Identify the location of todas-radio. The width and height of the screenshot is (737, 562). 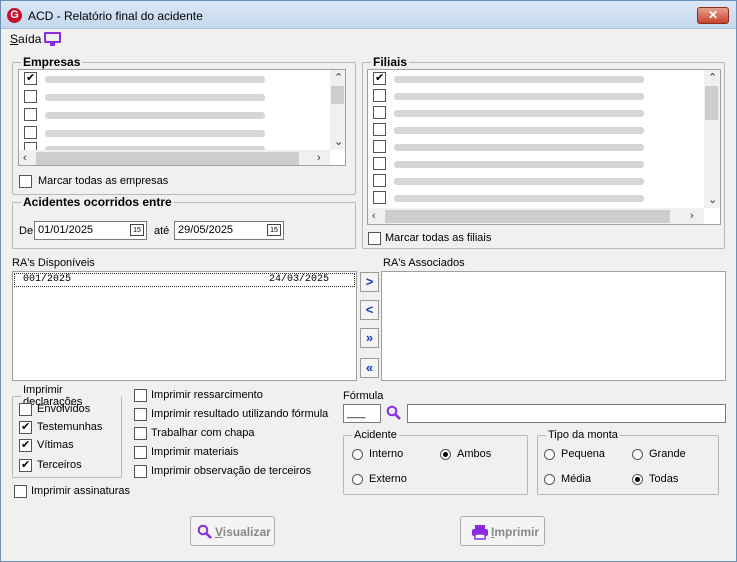
(637, 479).